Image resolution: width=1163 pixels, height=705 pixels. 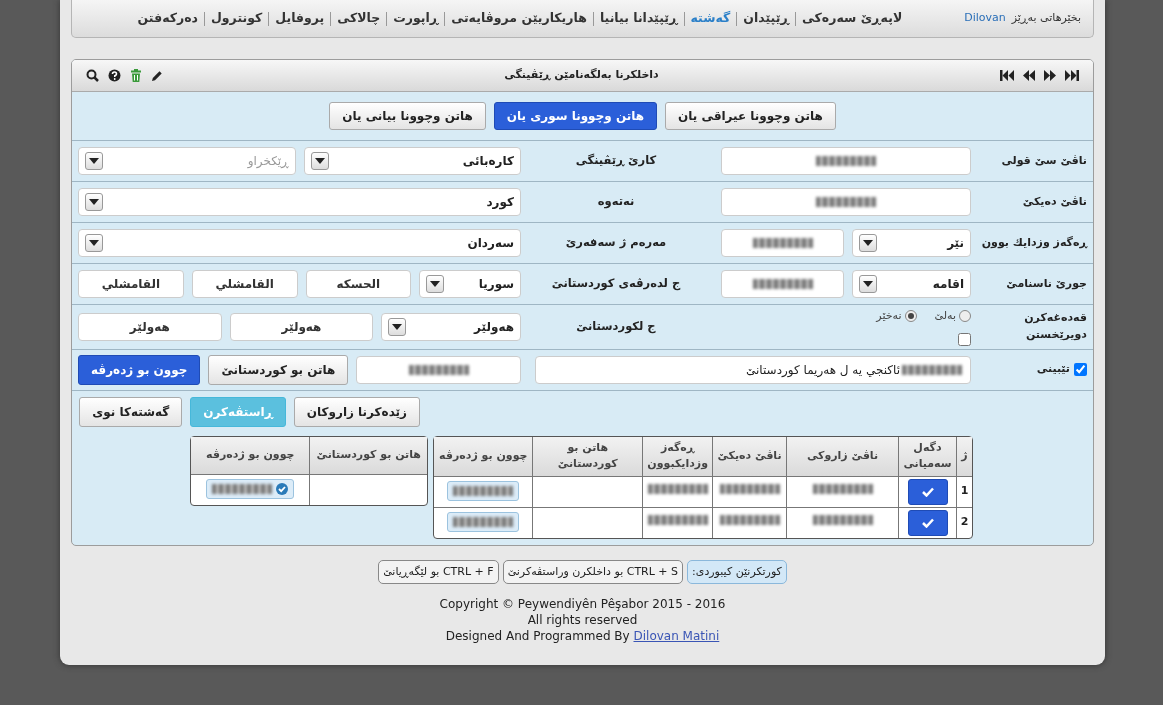 What do you see at coordinates (300, 18) in the screenshot?
I see `nav-link: پروفایل` at bounding box center [300, 18].